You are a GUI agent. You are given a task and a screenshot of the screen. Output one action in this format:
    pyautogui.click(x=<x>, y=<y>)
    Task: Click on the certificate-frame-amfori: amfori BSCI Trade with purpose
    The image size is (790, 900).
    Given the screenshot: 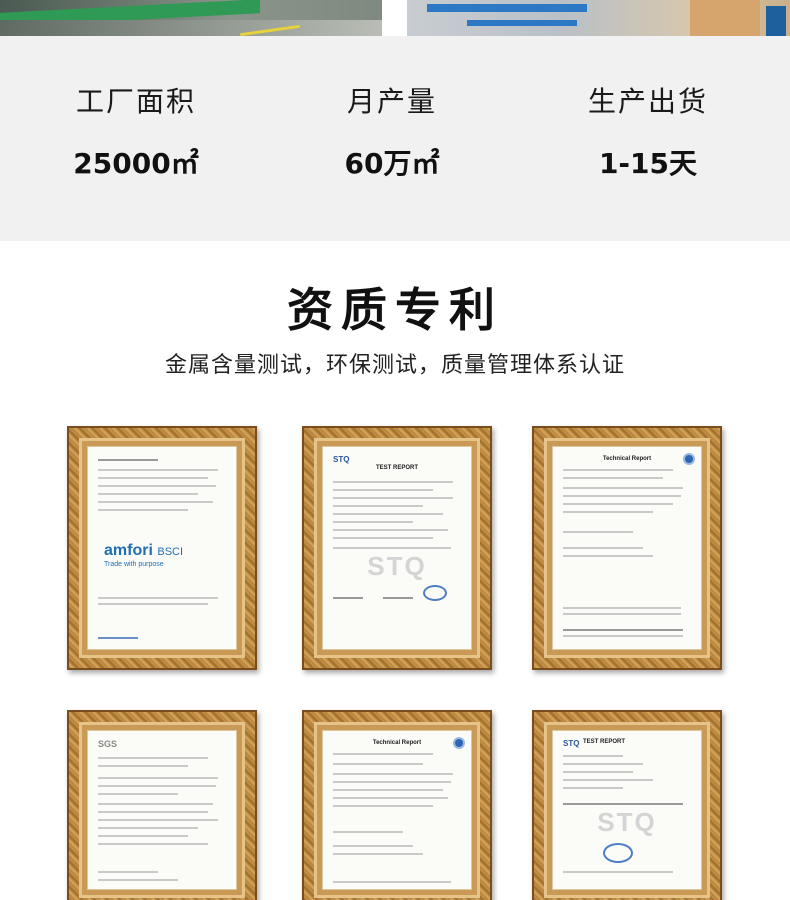 What is the action you would take?
    pyautogui.click(x=162, y=548)
    